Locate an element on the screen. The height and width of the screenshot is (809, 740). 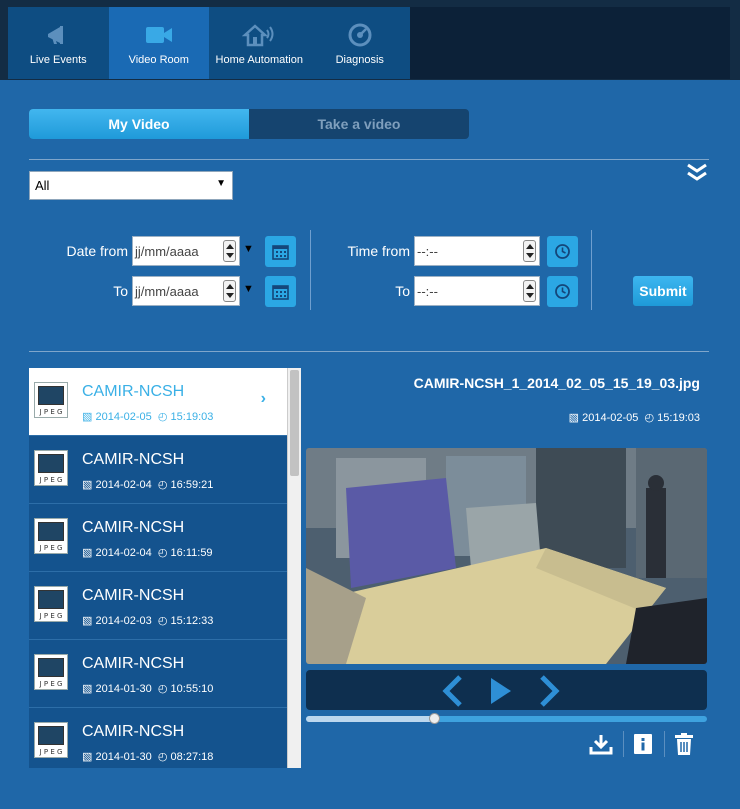
item-timestamp: ▧ 2014-02-04 ◴ 16:11:59 is located at coordinates (147, 552).